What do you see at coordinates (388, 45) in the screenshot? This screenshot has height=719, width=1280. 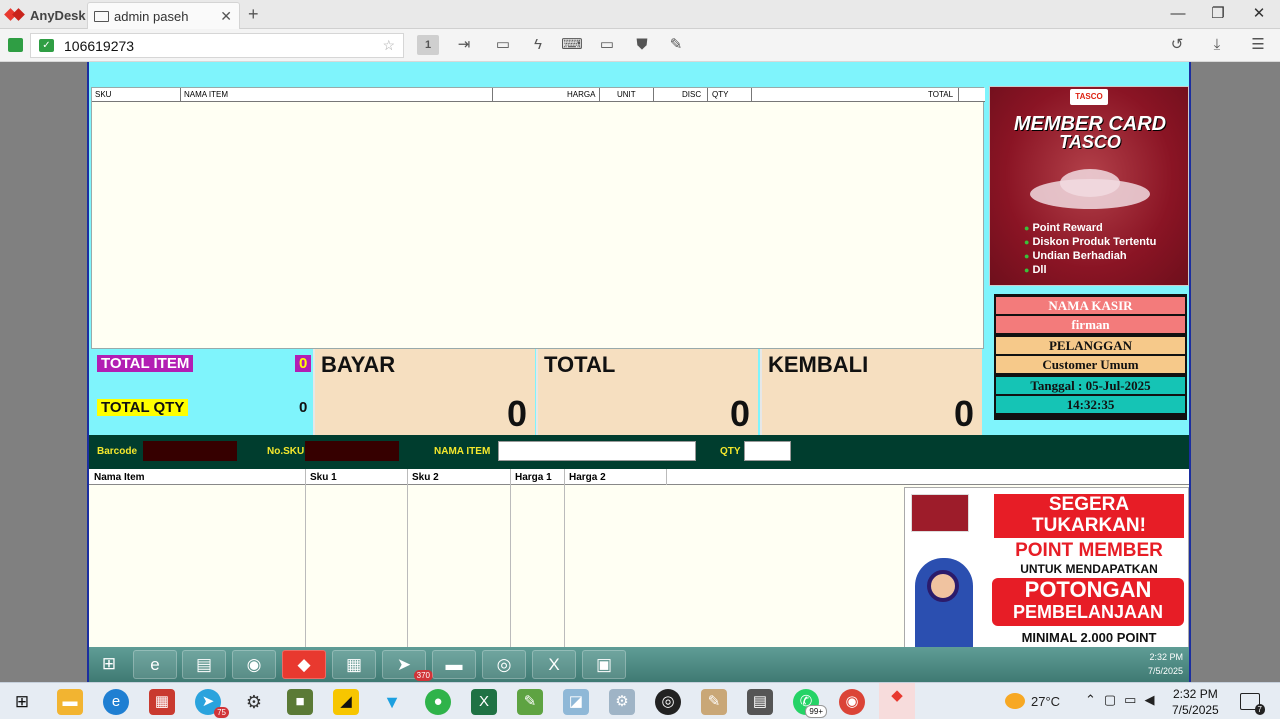 I see `bookmark-star-icon: ☆` at bounding box center [388, 45].